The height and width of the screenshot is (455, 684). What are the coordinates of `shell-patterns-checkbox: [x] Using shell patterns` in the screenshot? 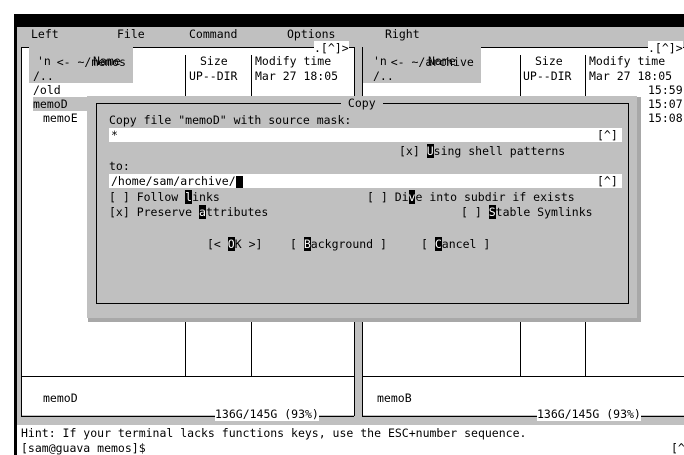 It's located at (482, 151).